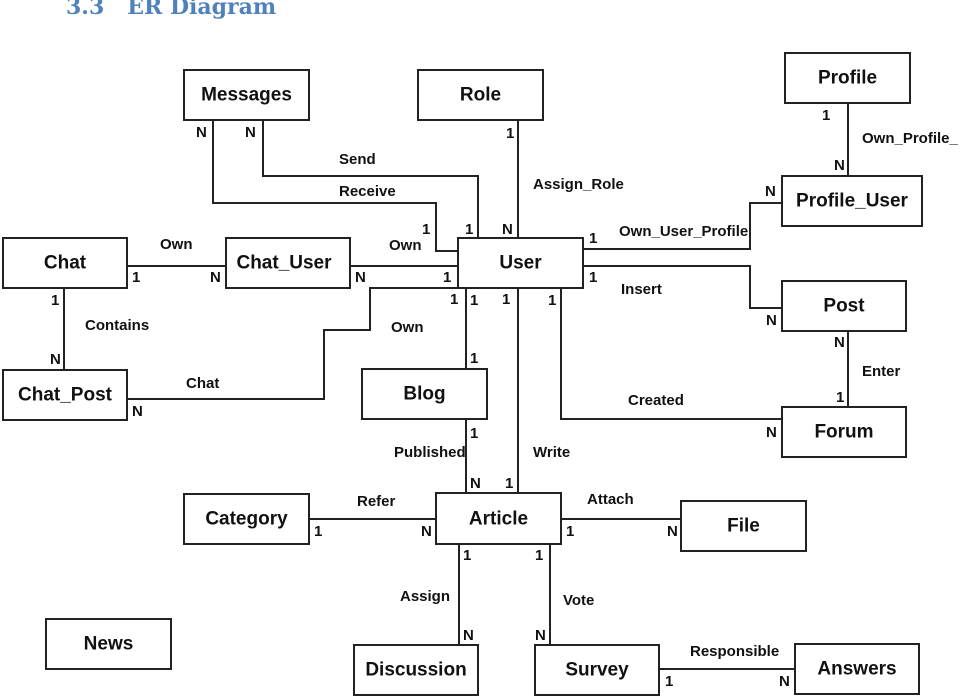  I want to click on entity-label: Messages, so click(246, 95).